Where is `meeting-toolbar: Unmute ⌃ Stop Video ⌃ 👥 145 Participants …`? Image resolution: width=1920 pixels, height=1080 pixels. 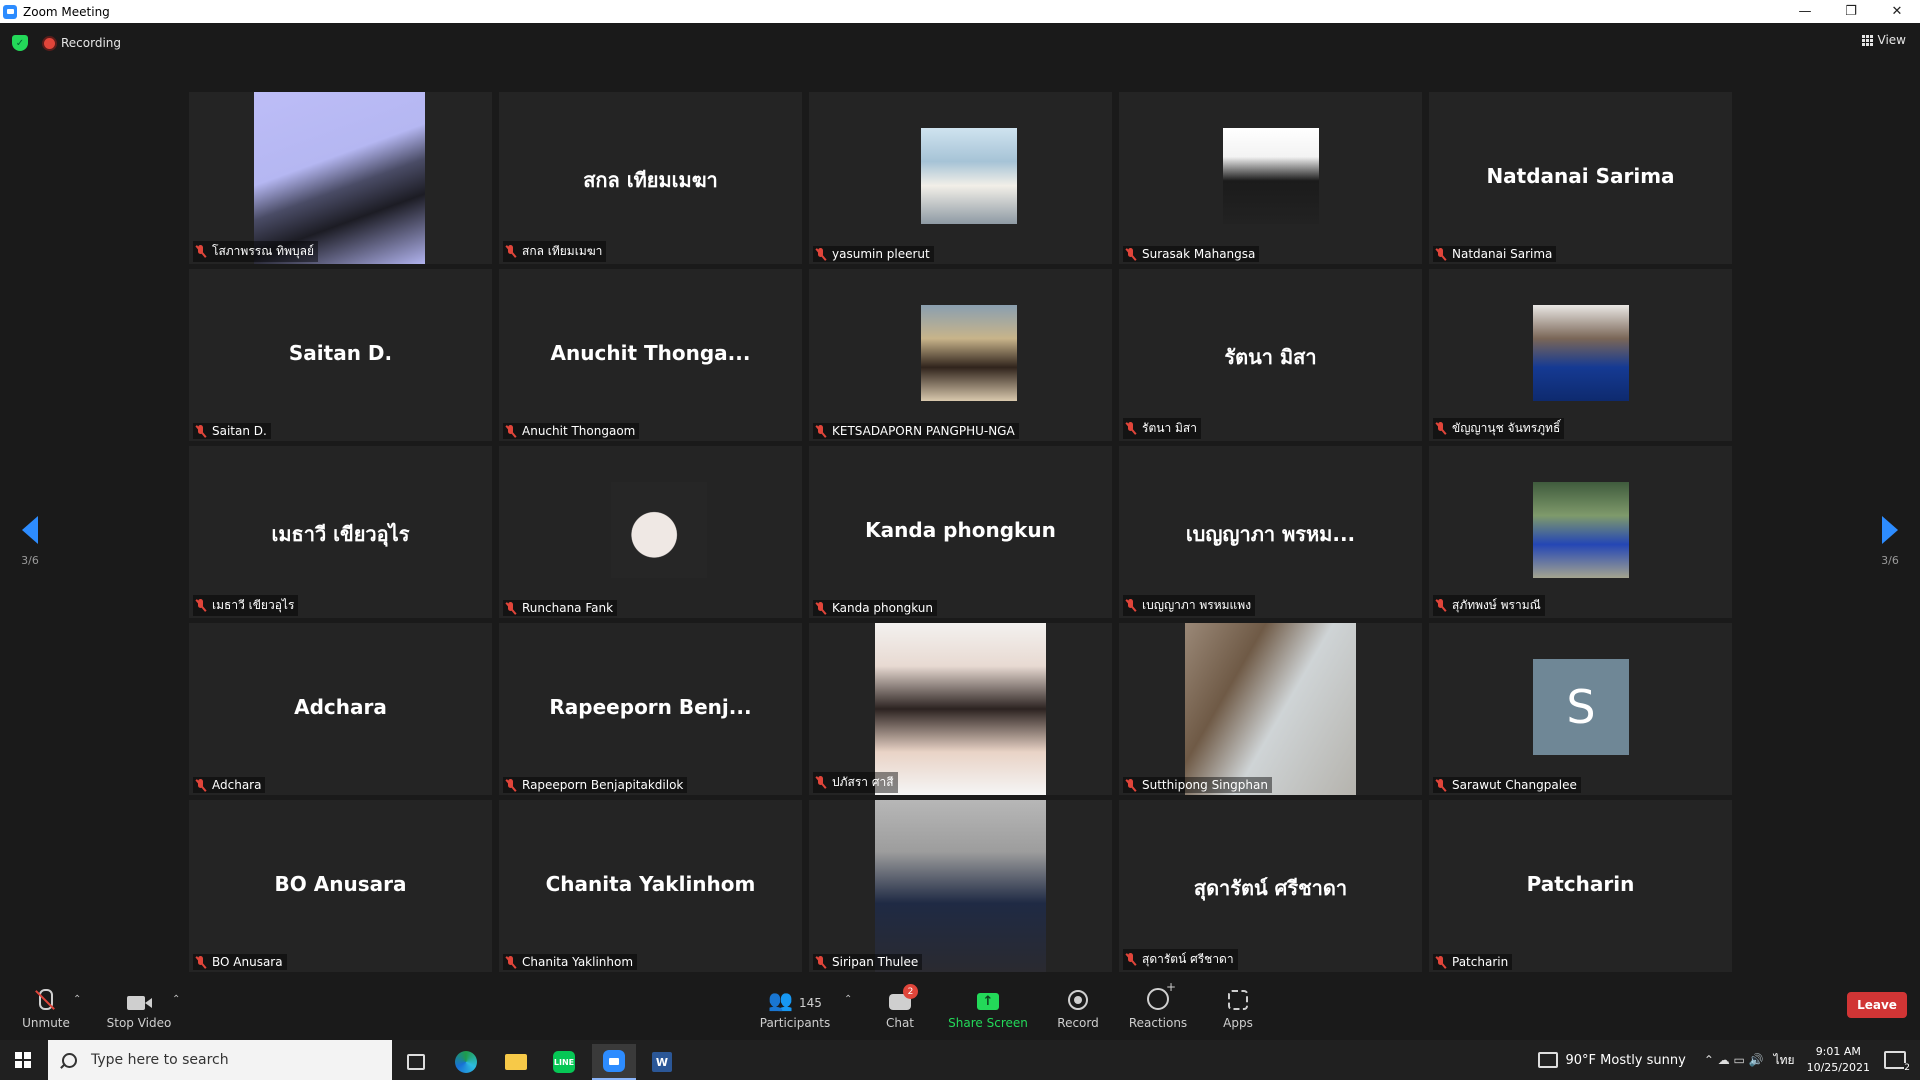 meeting-toolbar: Unmute ⌃ Stop Video ⌃ 👥 145 Participants … is located at coordinates (960, 1008).